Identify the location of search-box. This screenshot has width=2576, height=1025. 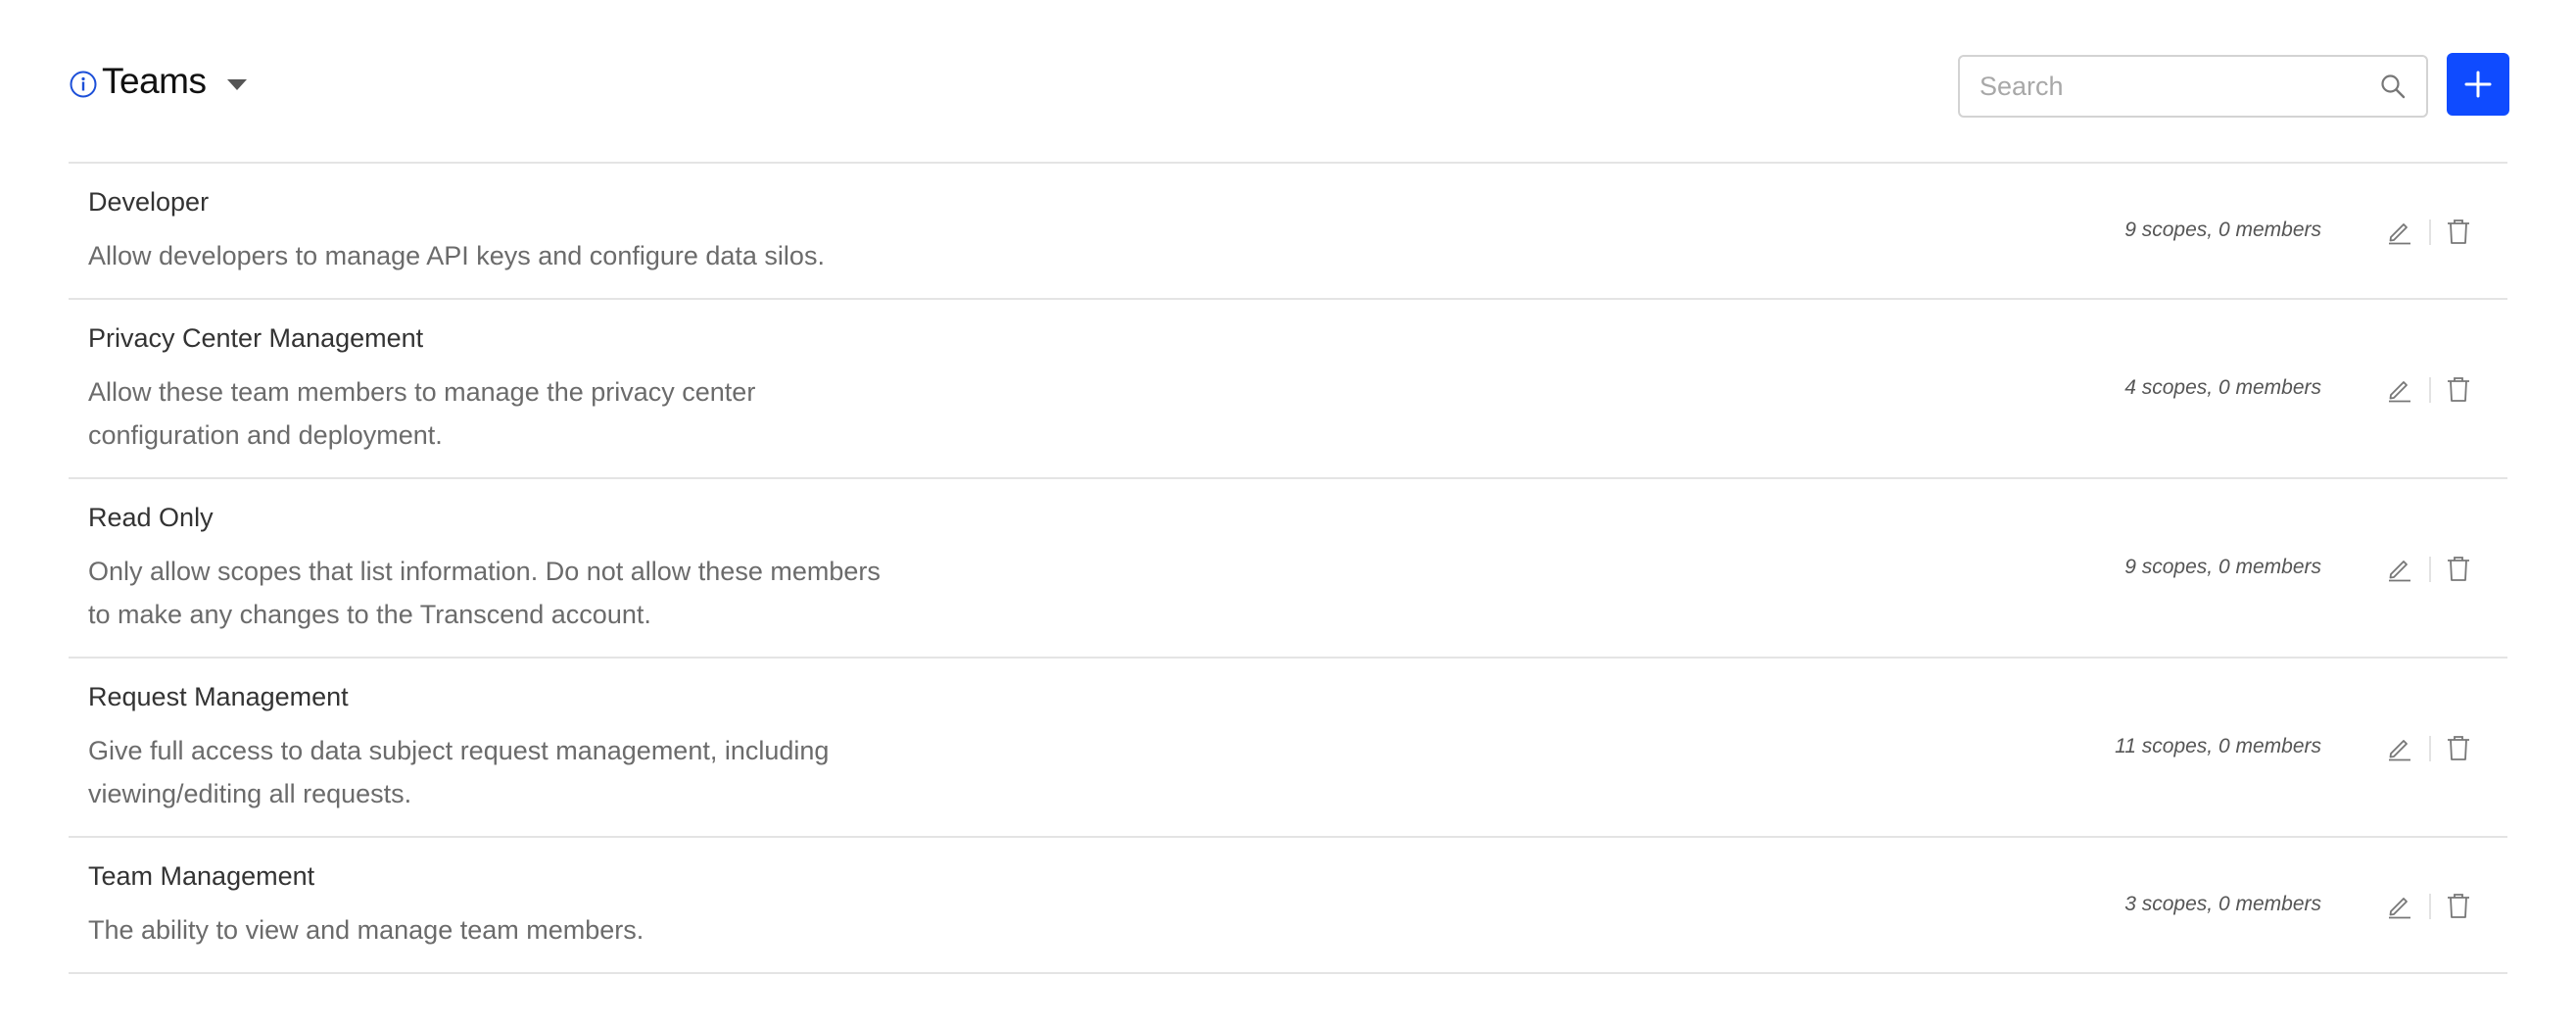
(2193, 86).